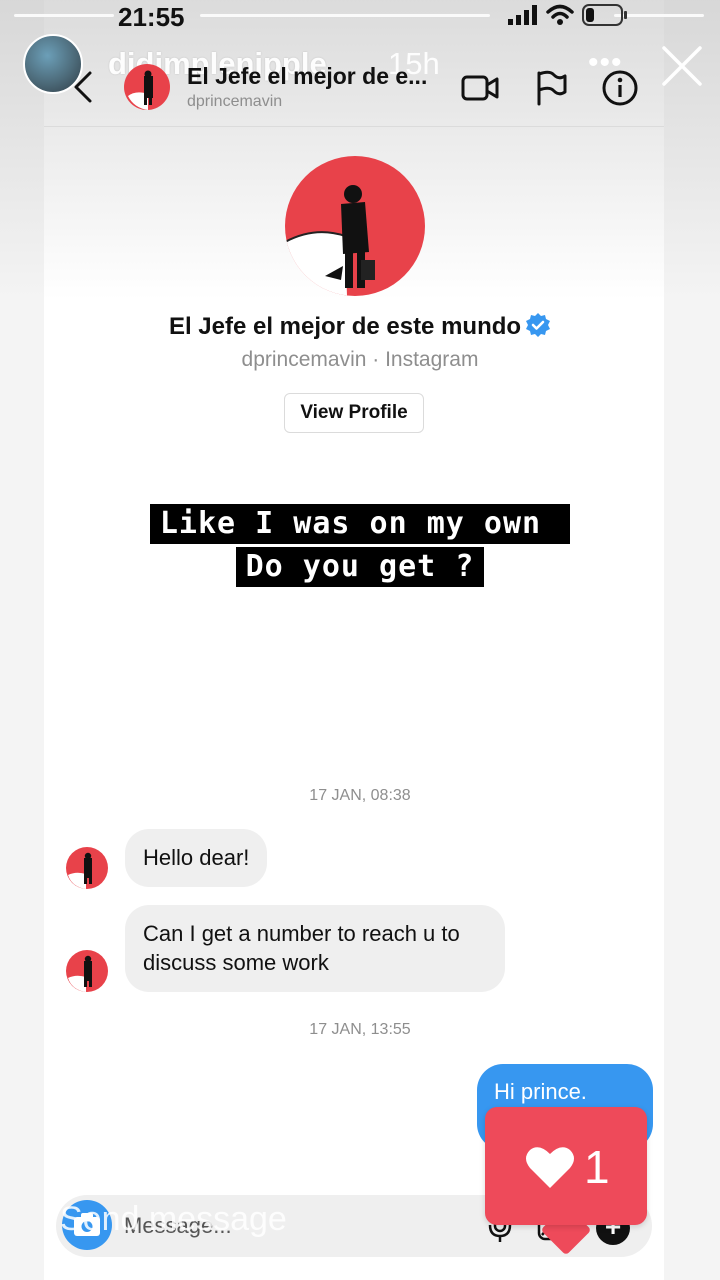 The image size is (720, 1280). Describe the element at coordinates (560, 14) in the screenshot. I see `wifi-icon` at that location.